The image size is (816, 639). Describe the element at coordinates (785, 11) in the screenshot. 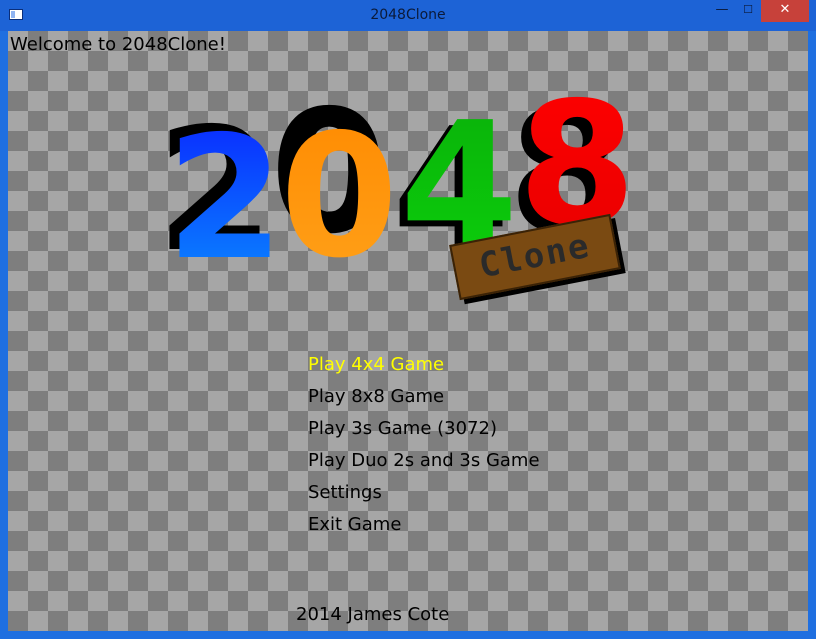

I see `close-button: ✕` at that location.